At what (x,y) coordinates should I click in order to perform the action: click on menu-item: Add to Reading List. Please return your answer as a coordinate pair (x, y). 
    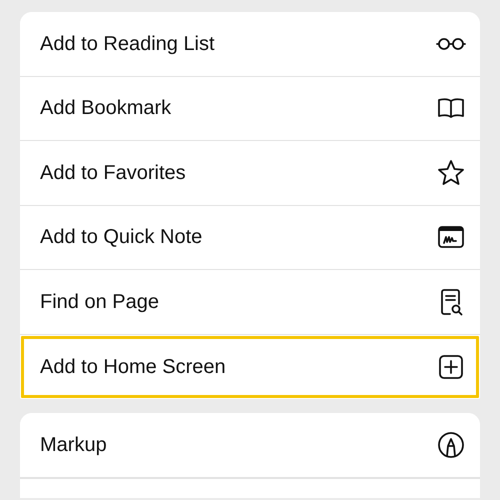
    Looking at the image, I should click on (250, 44).